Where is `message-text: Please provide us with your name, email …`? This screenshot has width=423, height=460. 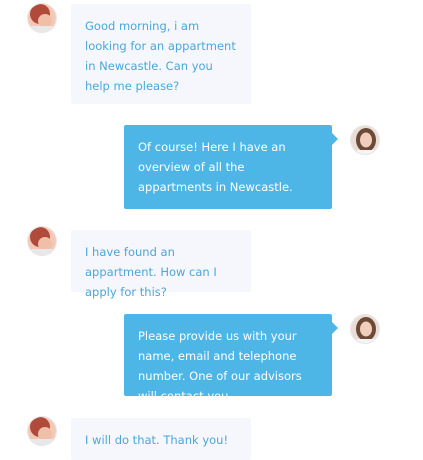 message-text: Please provide us with your name, email … is located at coordinates (220, 366).